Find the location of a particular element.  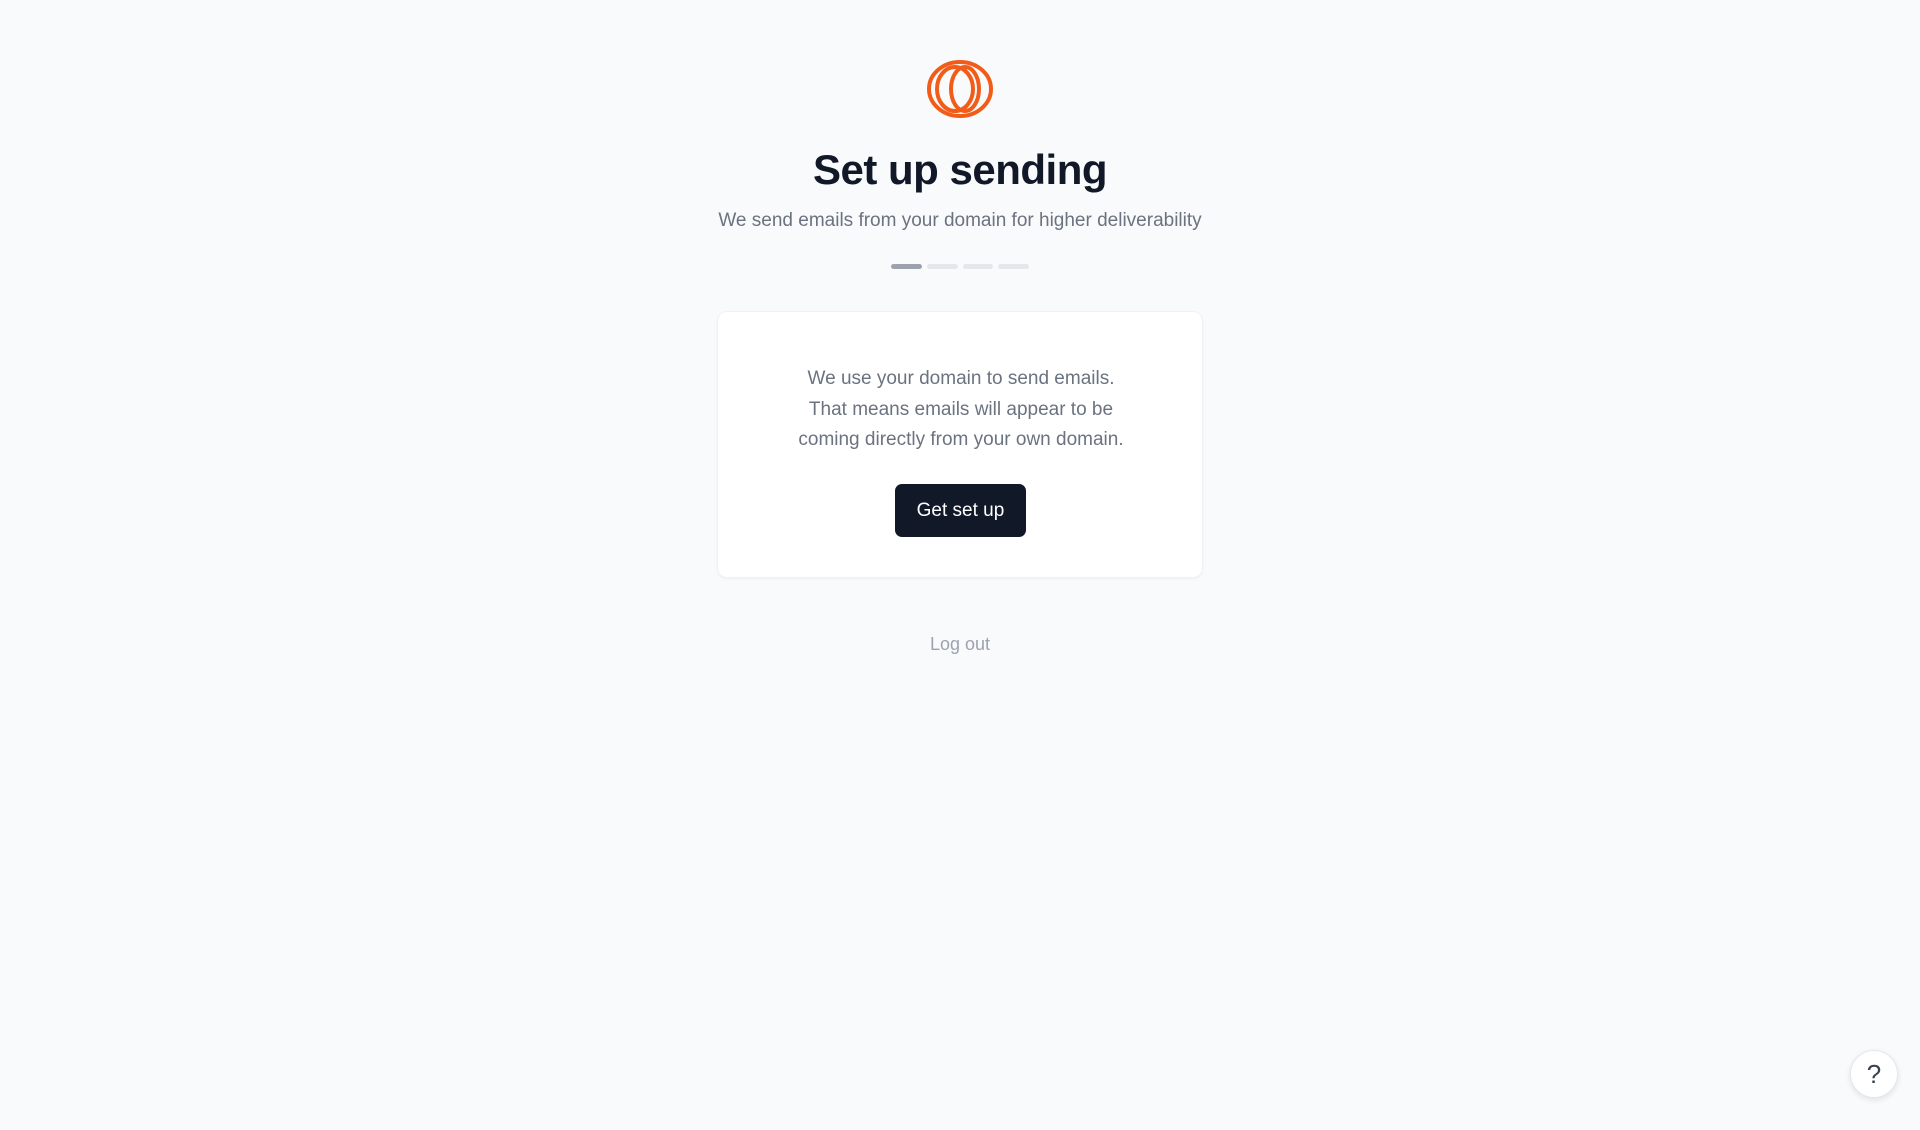

step-2-indicator is located at coordinates (942, 266).